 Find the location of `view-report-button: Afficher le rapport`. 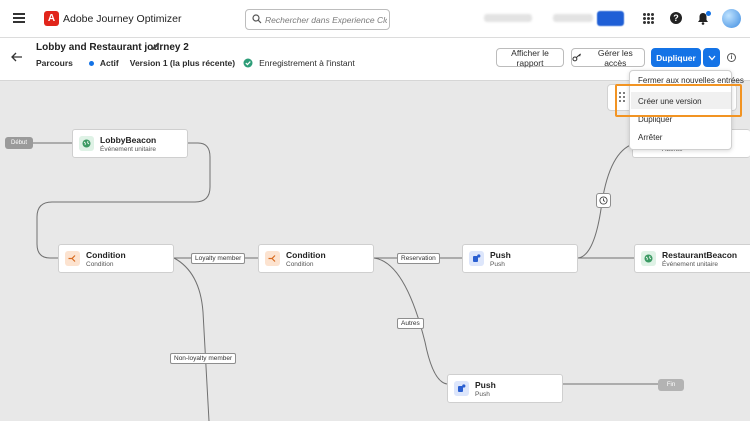

view-report-button: Afficher le rapport is located at coordinates (530, 58).